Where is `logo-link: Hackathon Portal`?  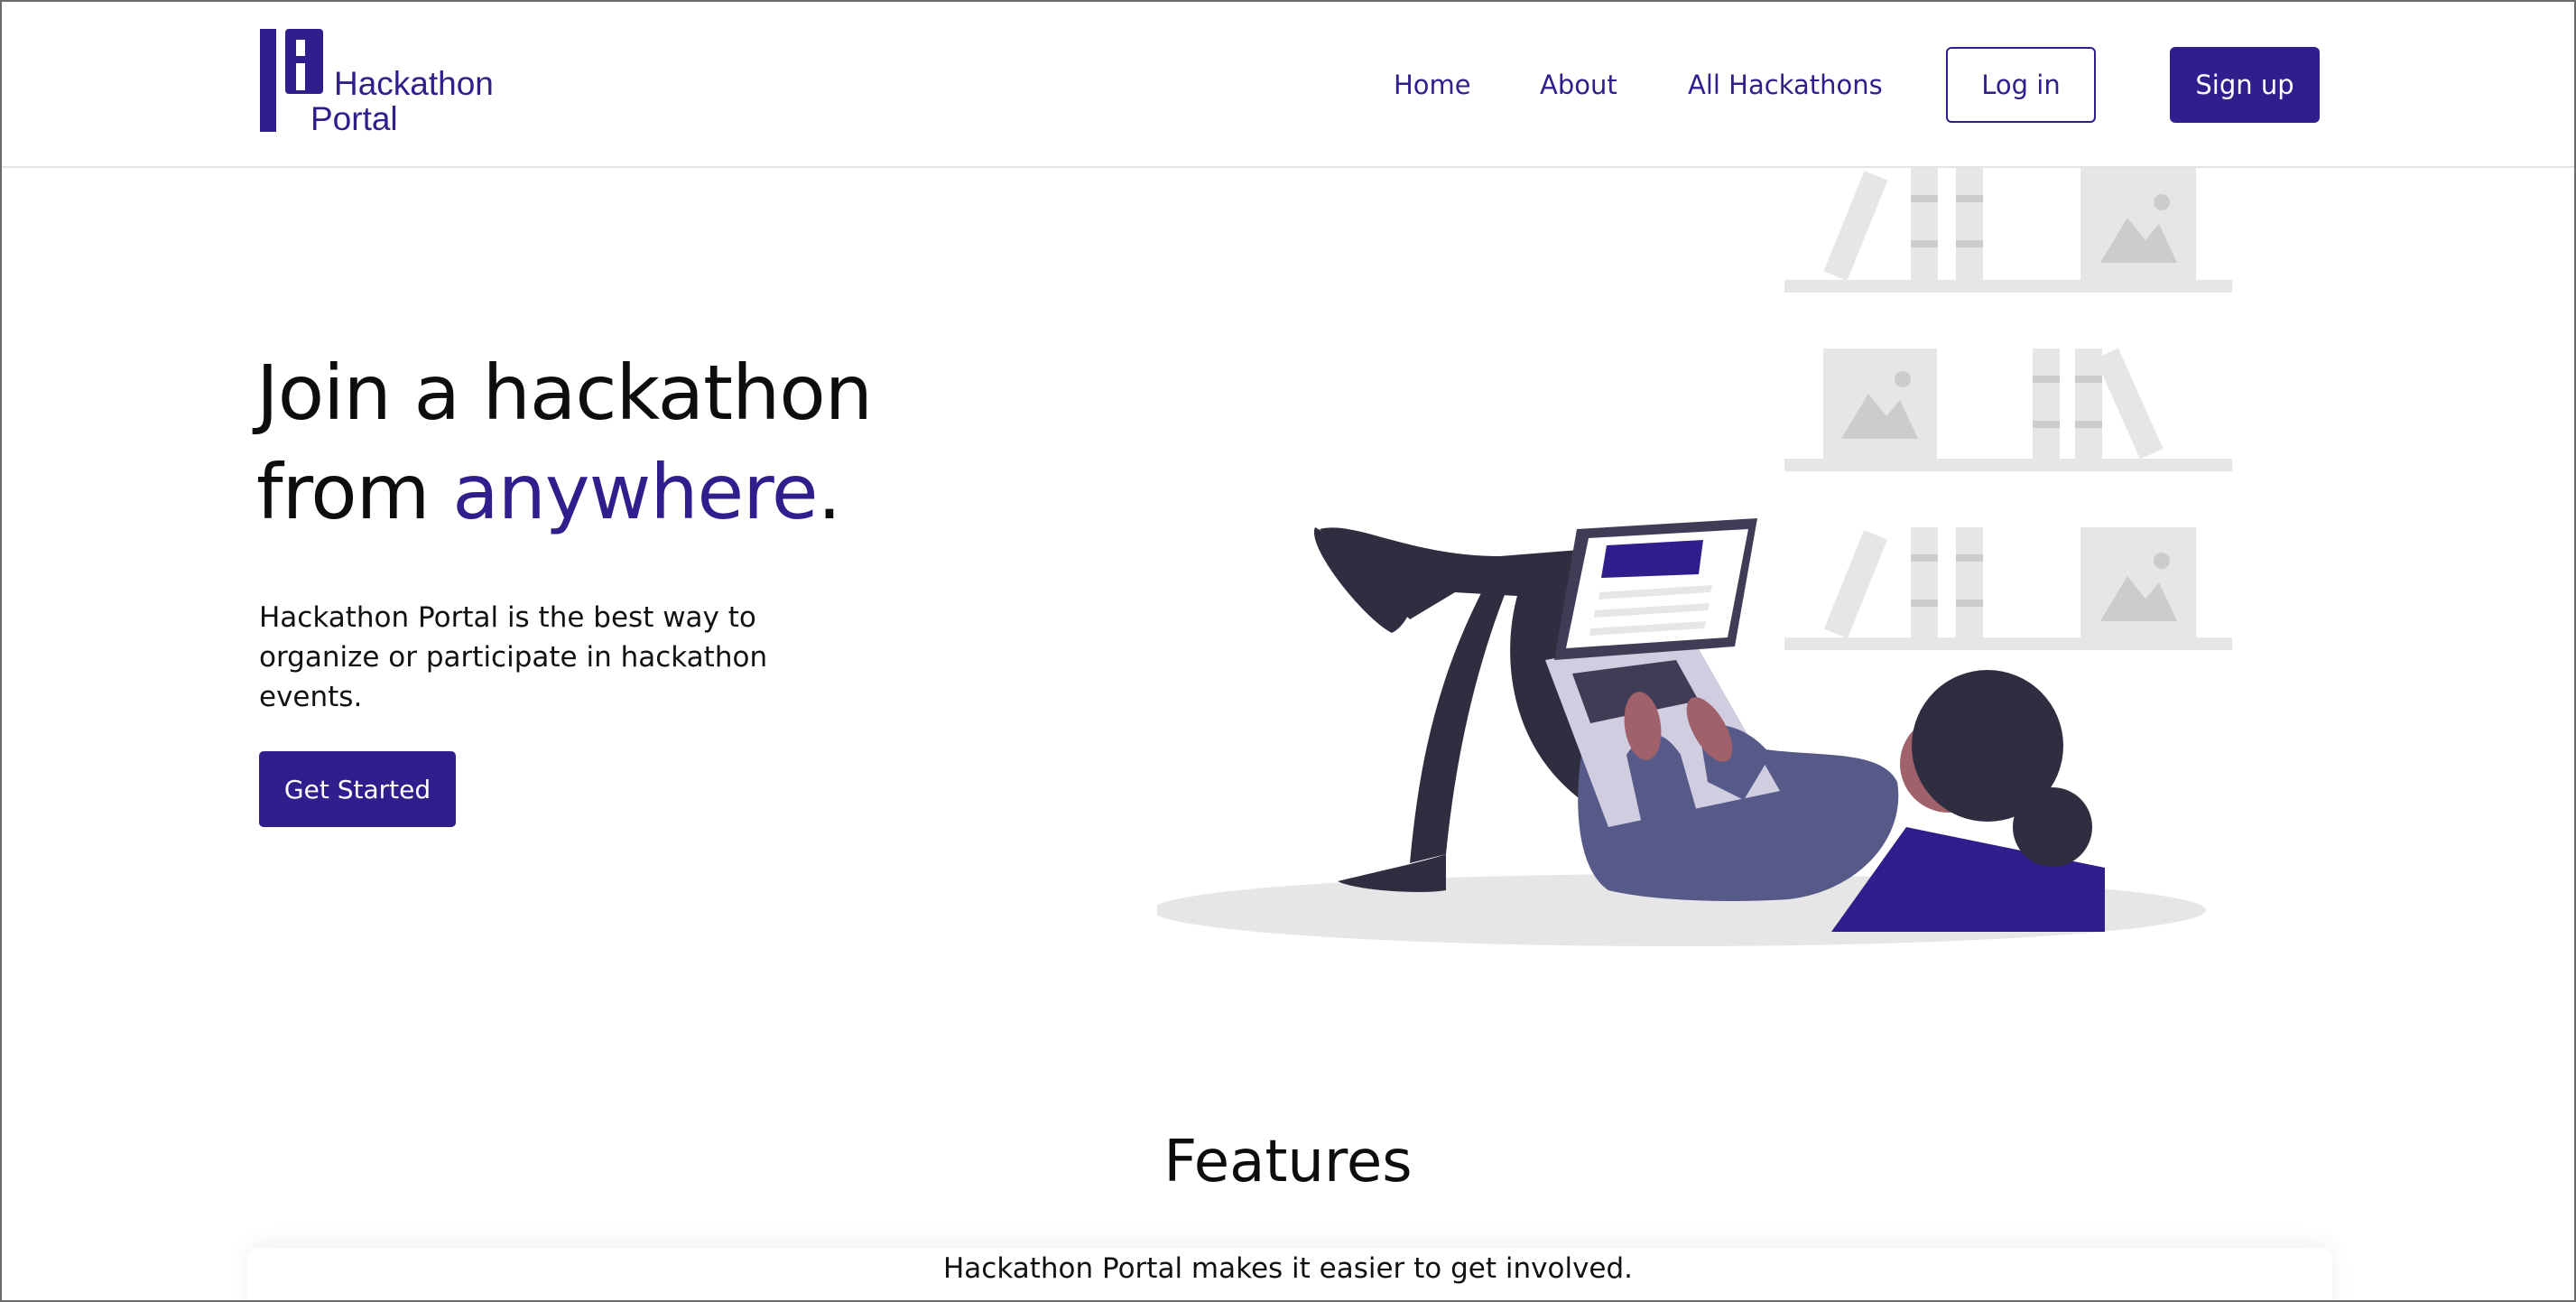
logo-link: Hackathon Portal is located at coordinates (389, 83).